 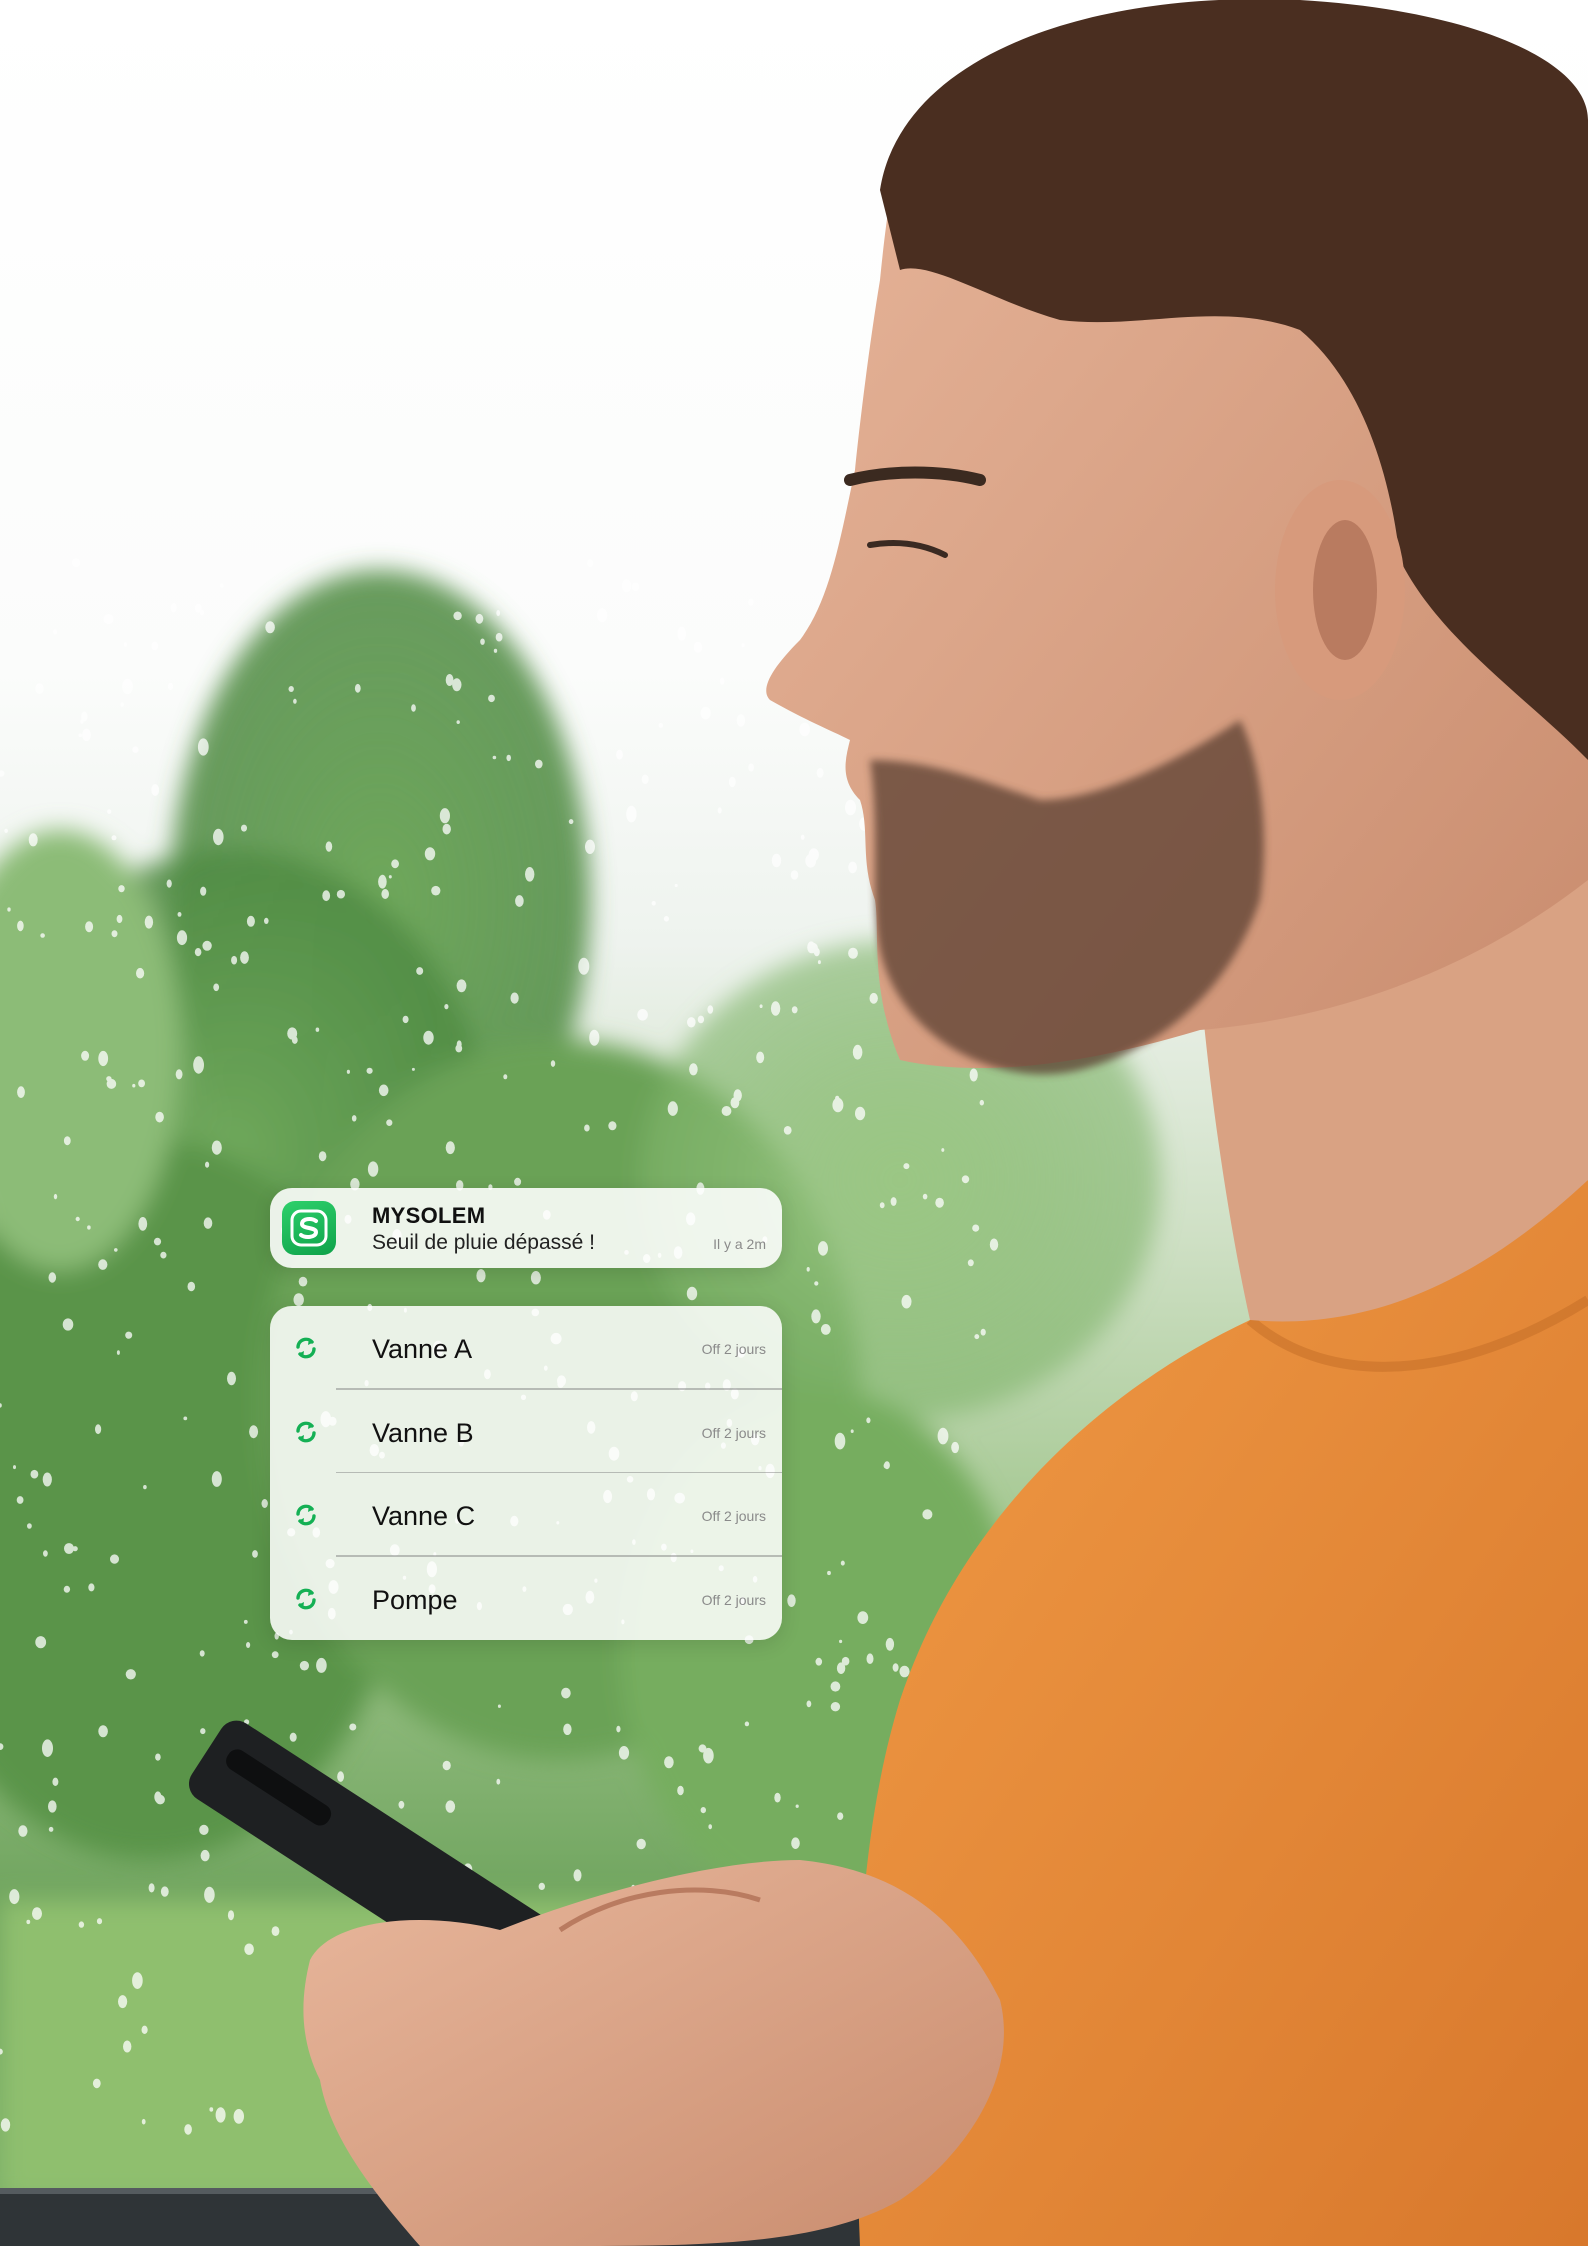 What do you see at coordinates (429, 1215) in the screenshot?
I see `notification-app-name: MYSOLEM` at bounding box center [429, 1215].